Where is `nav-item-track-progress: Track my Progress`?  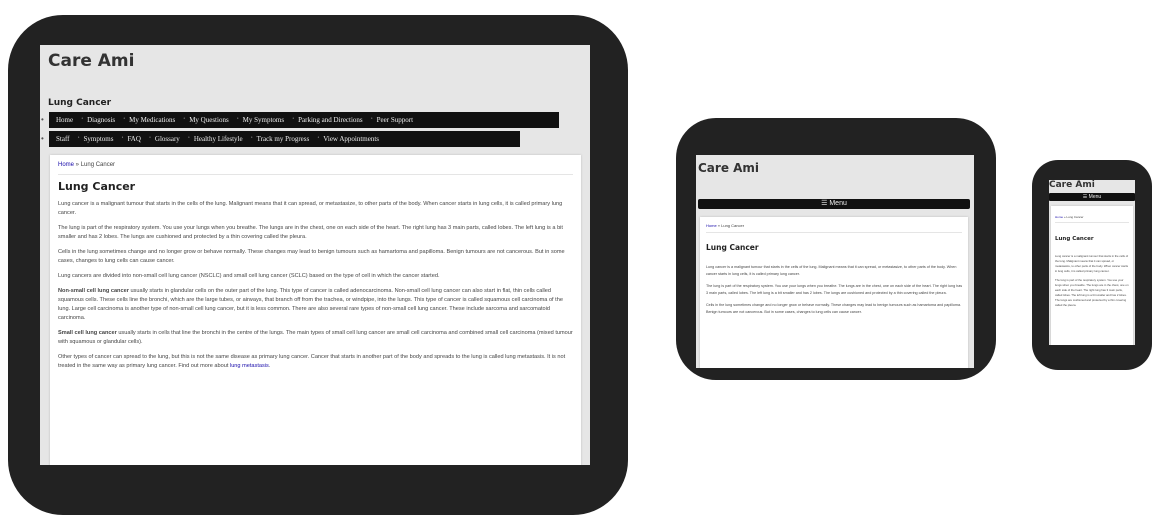 nav-item-track-progress: Track my Progress is located at coordinates (284, 139).